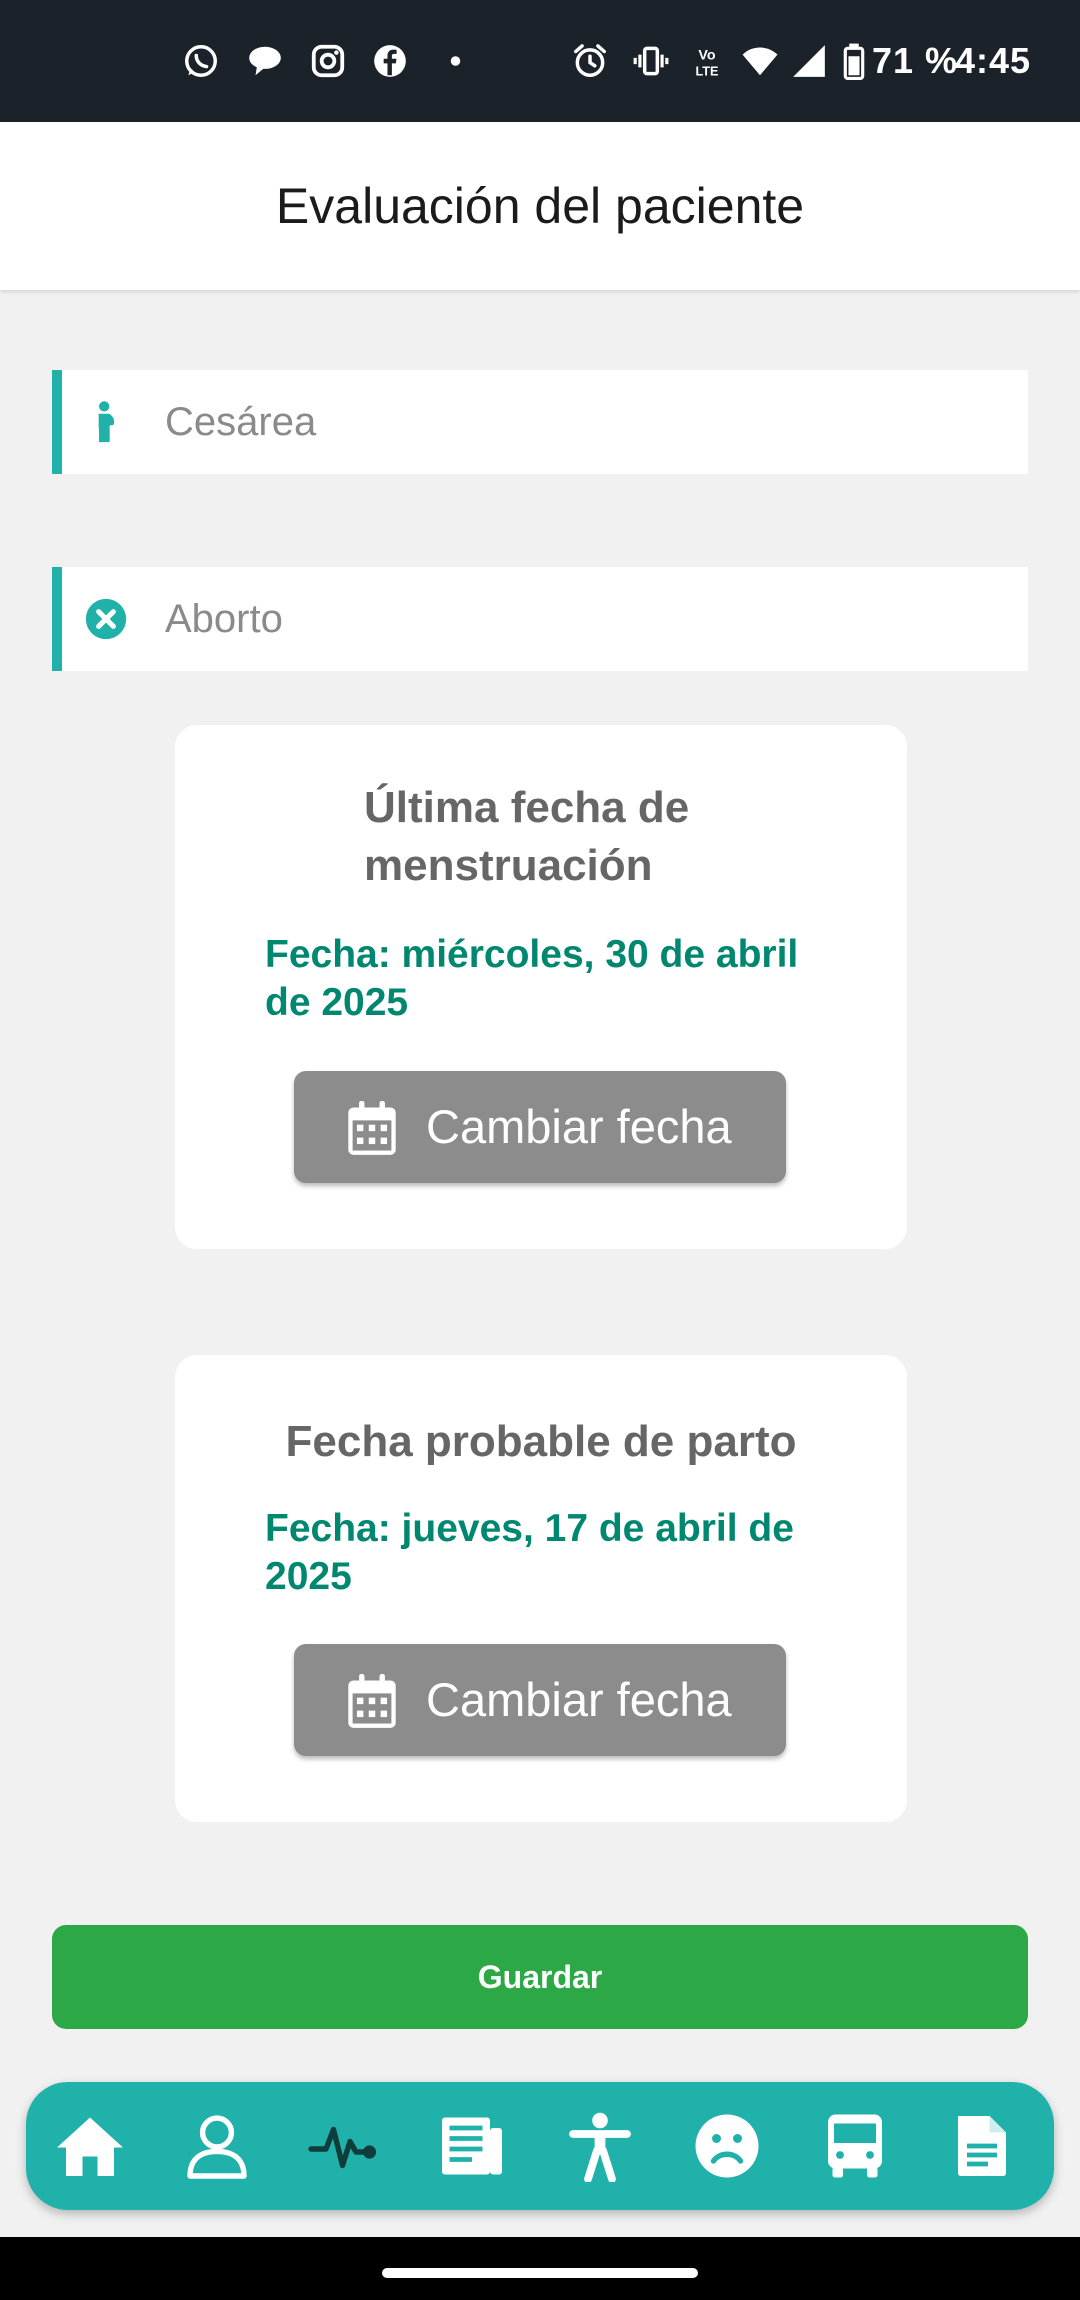 The width and height of the screenshot is (1080, 2300). What do you see at coordinates (540, 2273) in the screenshot?
I see `home-gesture-handle` at bounding box center [540, 2273].